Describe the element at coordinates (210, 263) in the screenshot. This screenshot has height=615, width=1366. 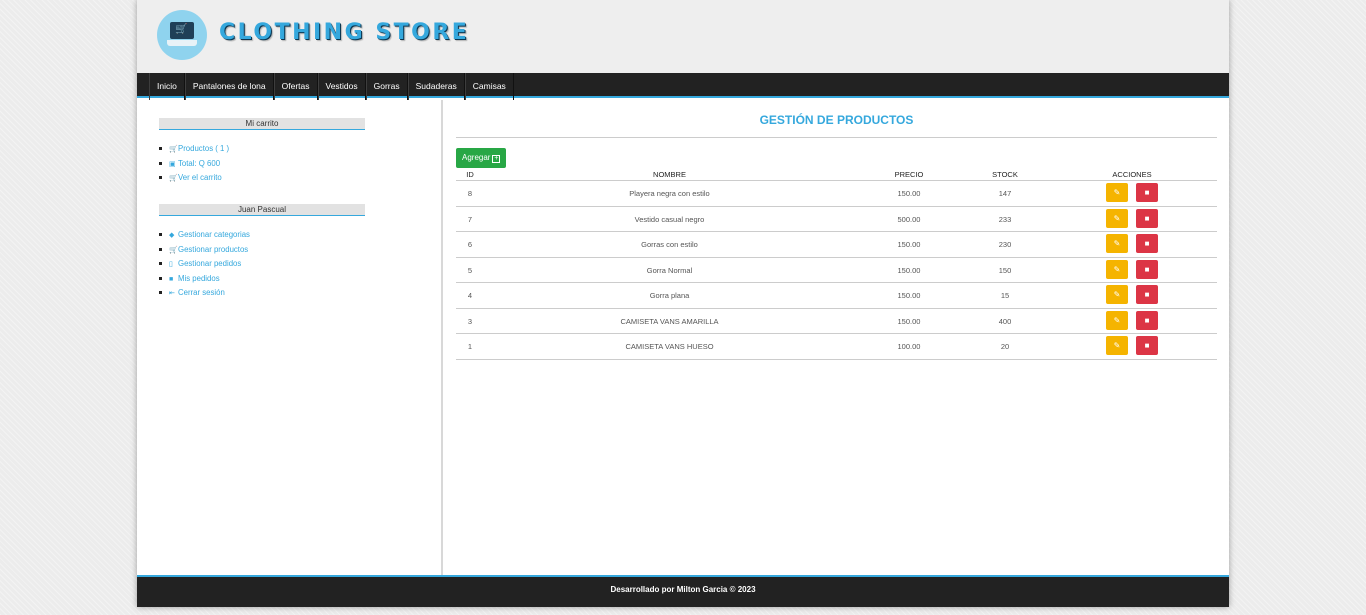
I see `sidebar-link-label: Gestionar pedidos` at that location.